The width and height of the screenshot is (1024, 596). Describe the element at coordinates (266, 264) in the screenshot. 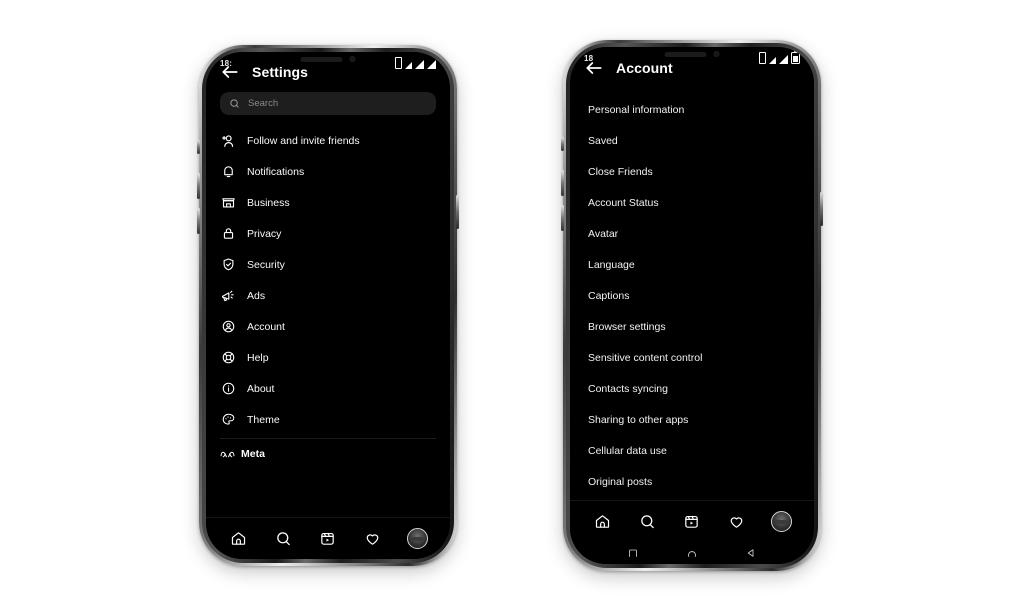

I see `menu-item-label: Security` at that location.